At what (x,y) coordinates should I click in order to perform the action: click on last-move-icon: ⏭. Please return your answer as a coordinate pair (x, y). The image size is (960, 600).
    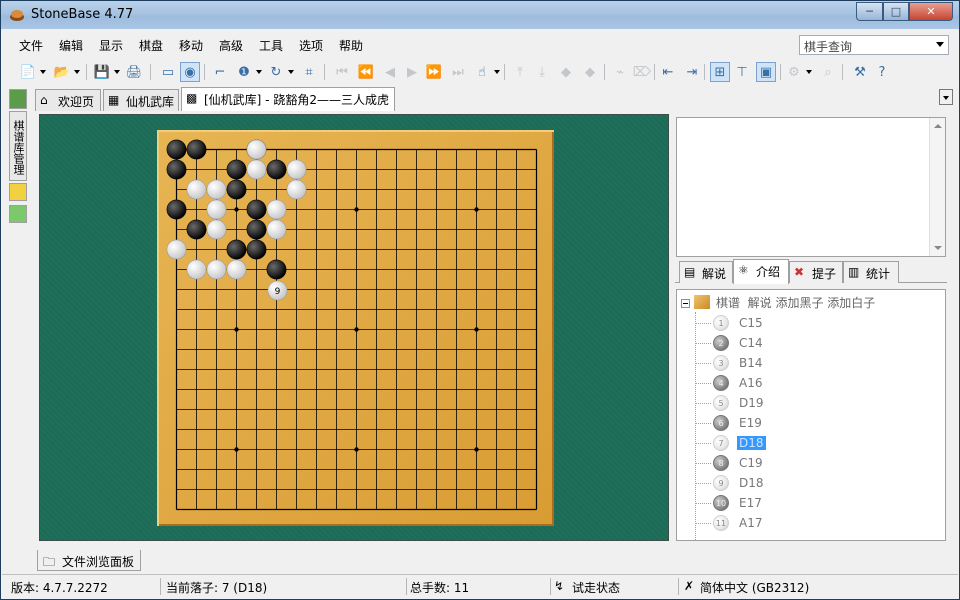
    Looking at the image, I should click on (458, 72).